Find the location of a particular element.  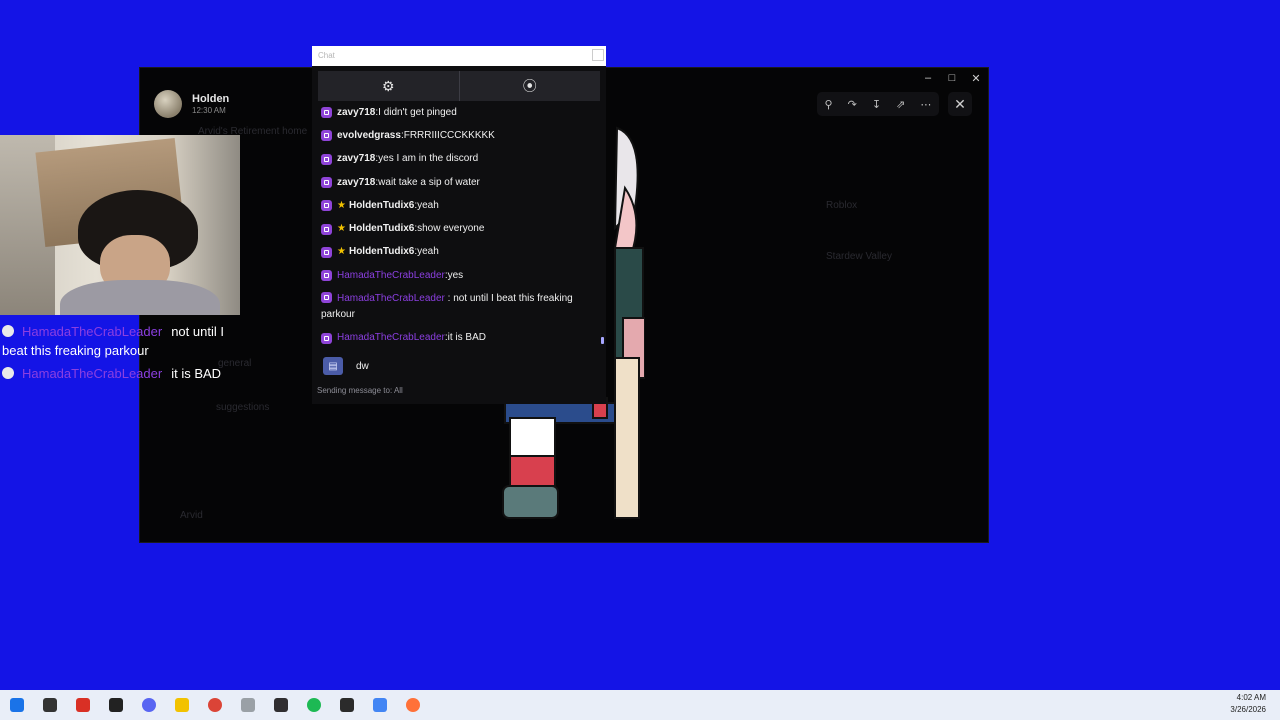

chat-text: FRRRIIICCCKKKKK is located at coordinates (449, 135).